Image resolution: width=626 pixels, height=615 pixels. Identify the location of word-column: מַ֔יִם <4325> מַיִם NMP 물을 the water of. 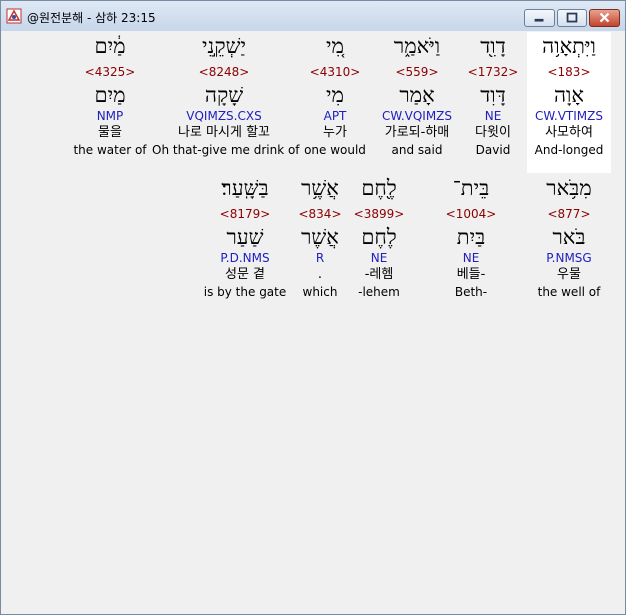
(110, 95).